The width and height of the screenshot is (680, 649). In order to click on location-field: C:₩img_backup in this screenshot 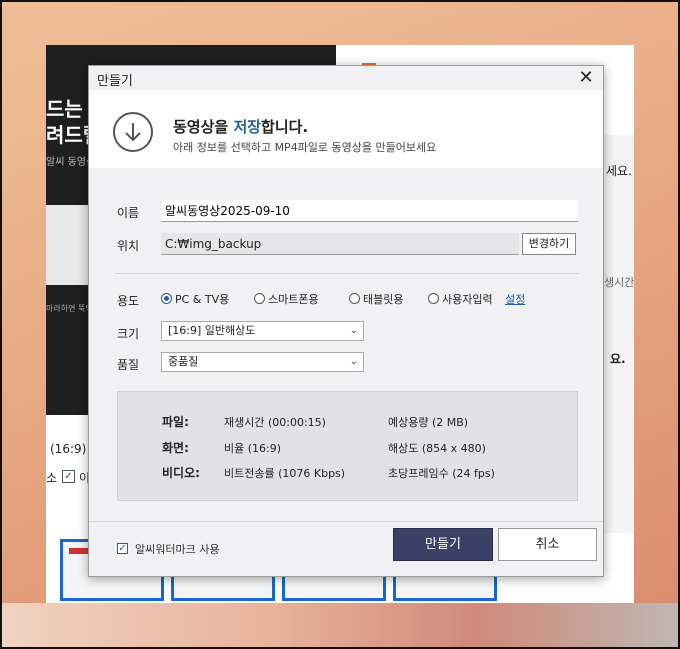, I will do `click(340, 244)`.